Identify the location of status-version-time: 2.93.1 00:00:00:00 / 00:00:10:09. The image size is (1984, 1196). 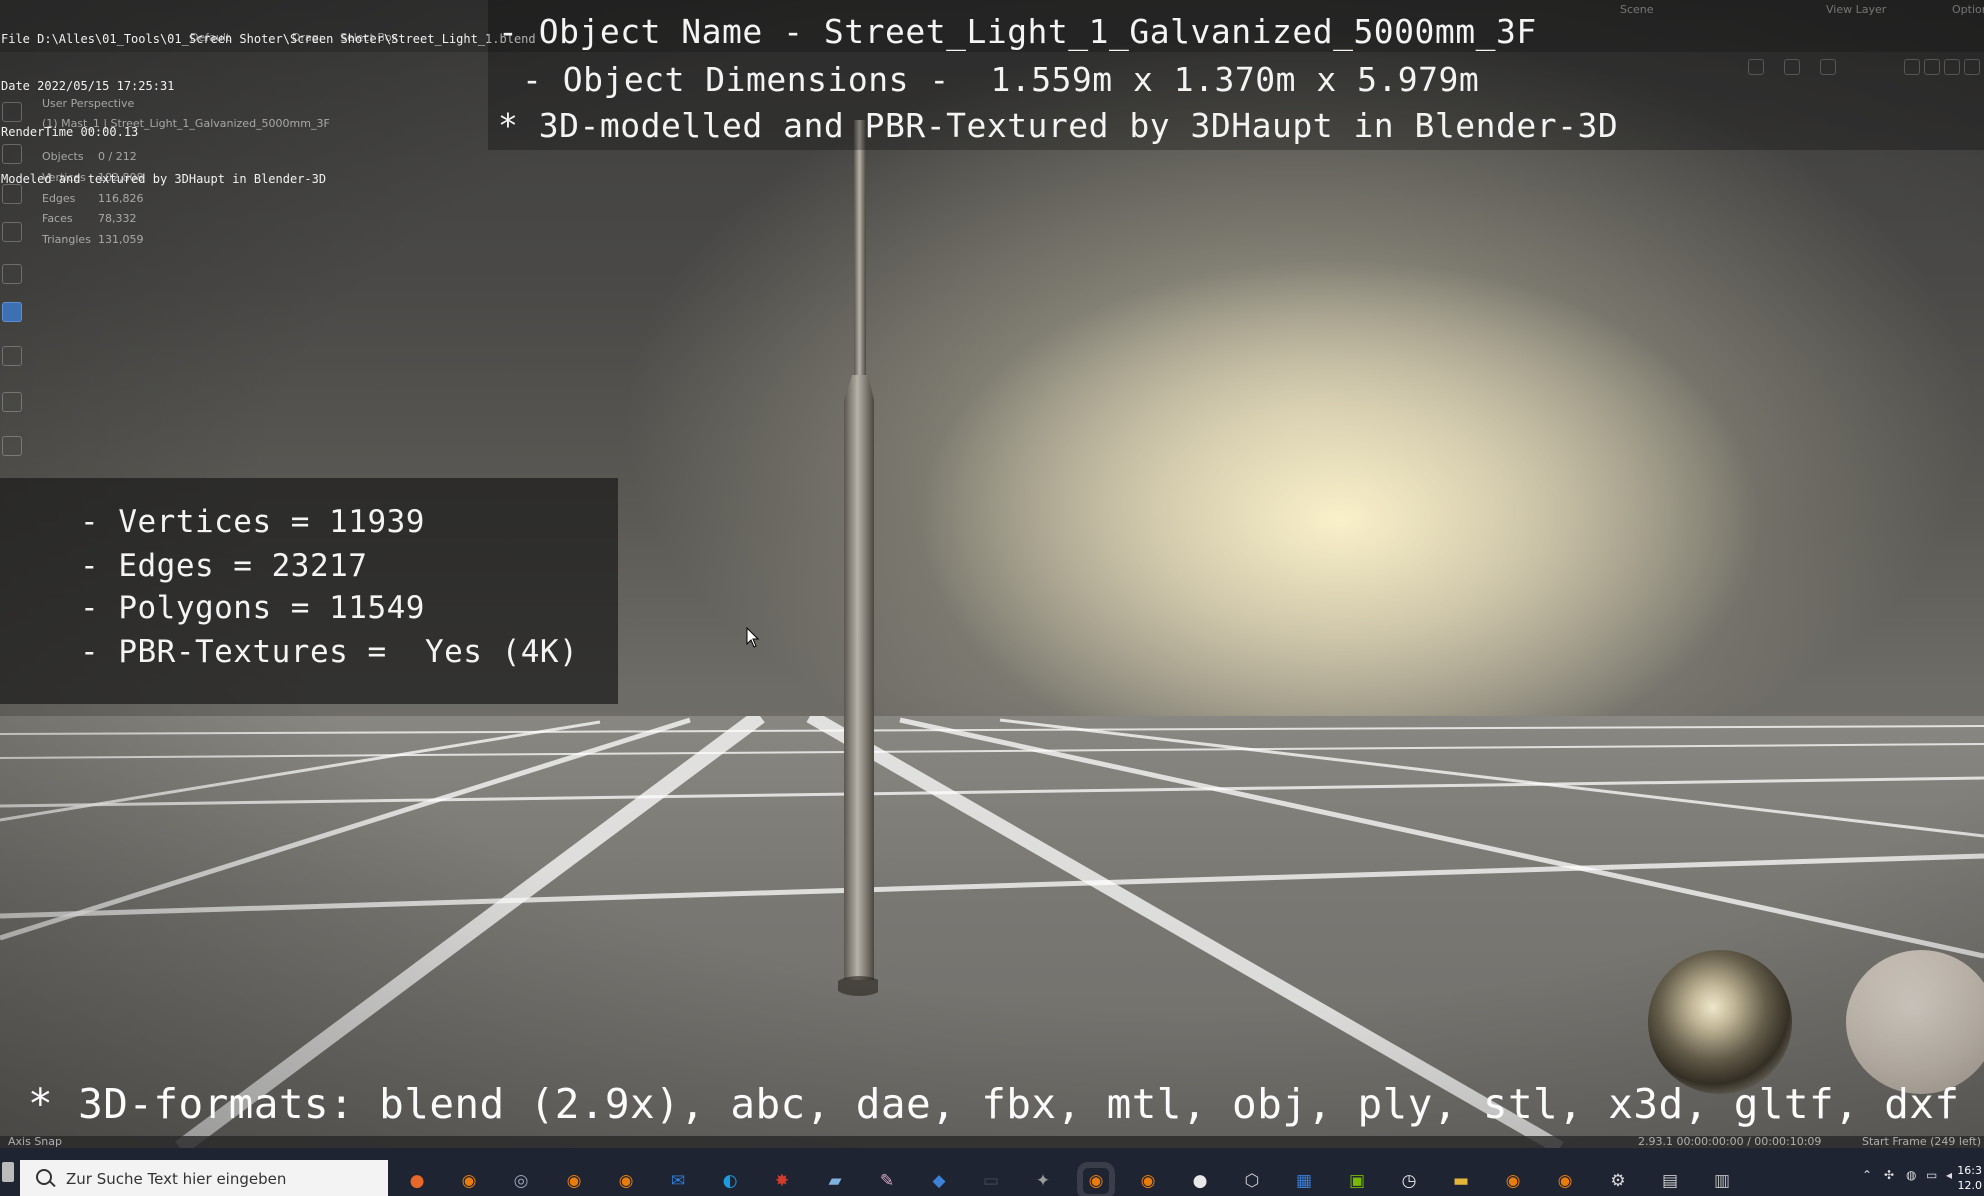
(1730, 1141).